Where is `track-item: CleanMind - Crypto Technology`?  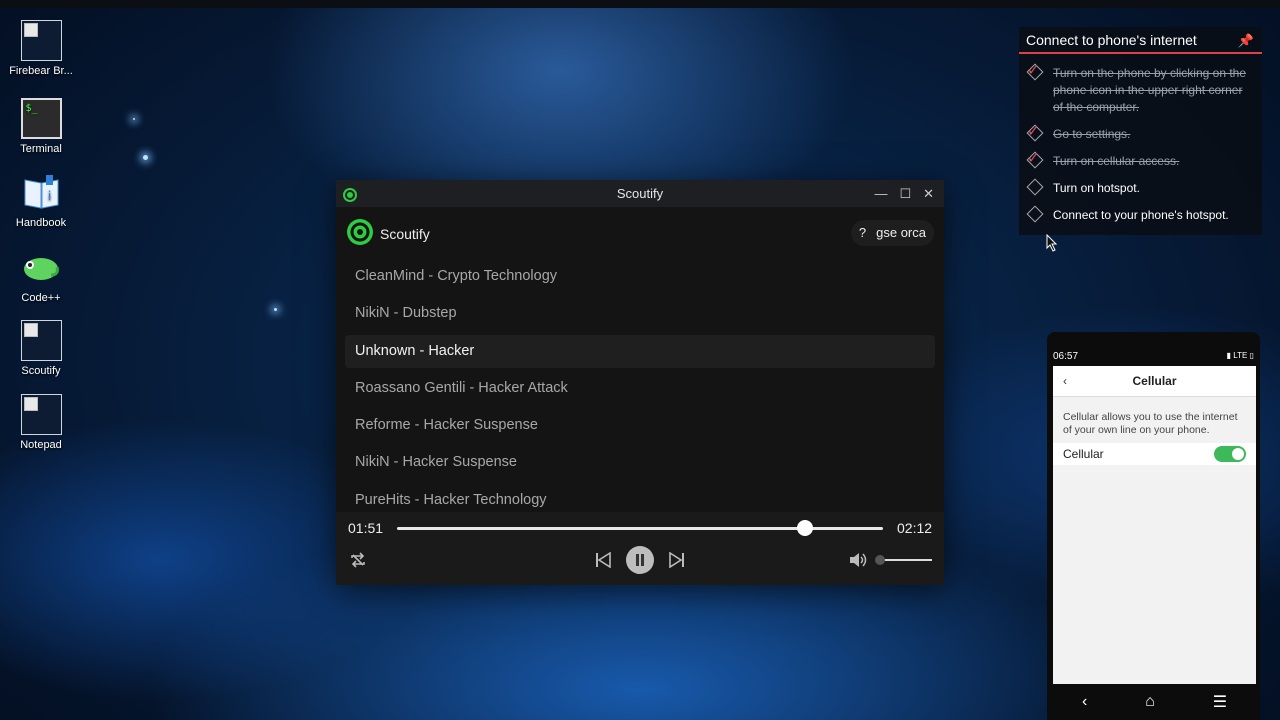 track-item: CleanMind - Crypto Technology is located at coordinates (640, 276).